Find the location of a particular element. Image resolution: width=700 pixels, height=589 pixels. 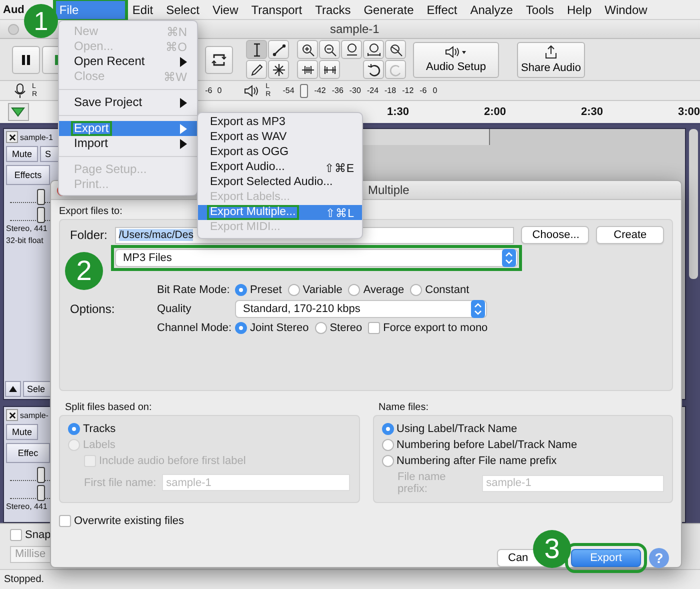

effects-button: Effec is located at coordinates (28, 453).